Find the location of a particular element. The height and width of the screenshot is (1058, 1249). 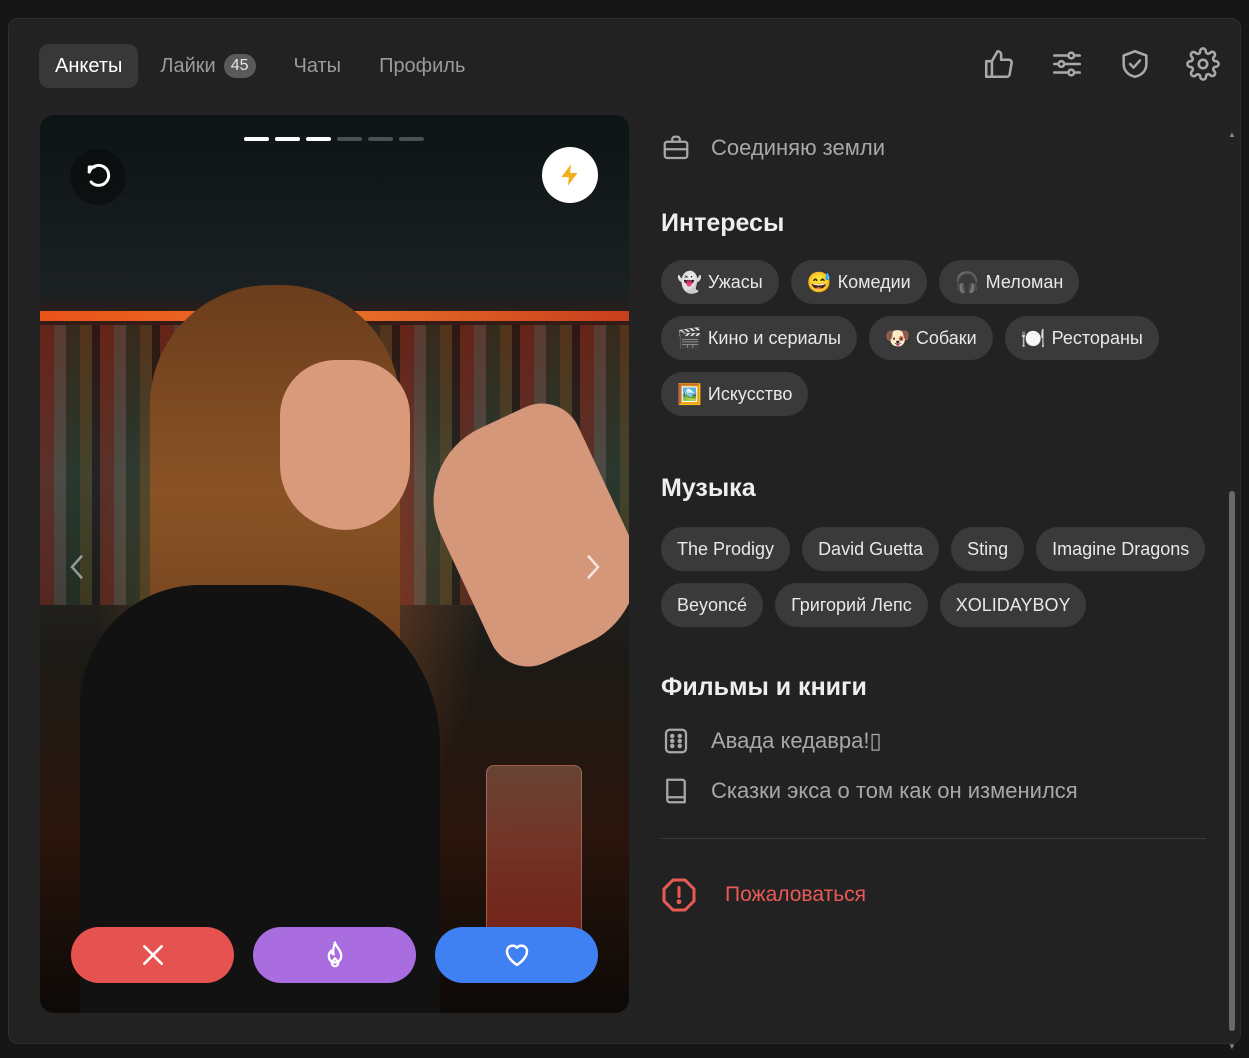

chevron-left-icon is located at coordinates (76, 567).